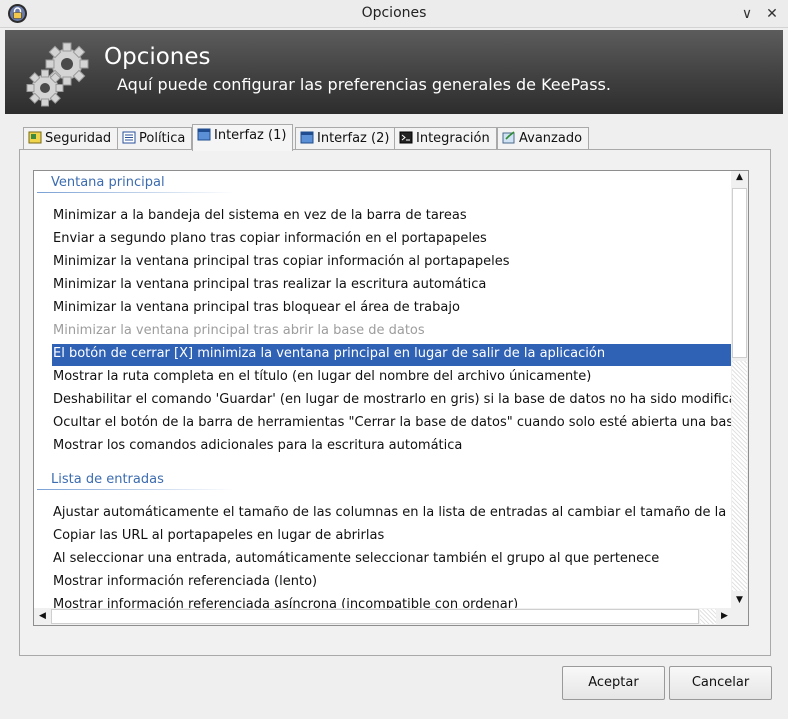 The width and height of the screenshot is (788, 719). Describe the element at coordinates (392, 583) in the screenshot. I see `option-show-referenced-info: Mostrar información referenciada (lento)` at that location.